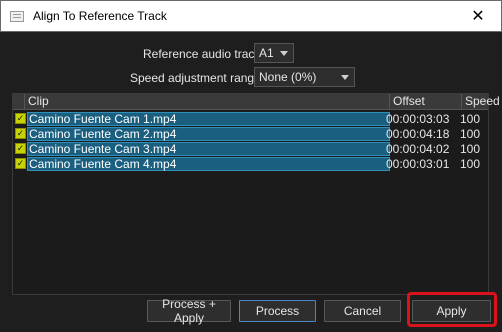 The height and width of the screenshot is (332, 502). Describe the element at coordinates (418, 134) in the screenshot. I see `clip-offset: 00:00:04:18` at that location.